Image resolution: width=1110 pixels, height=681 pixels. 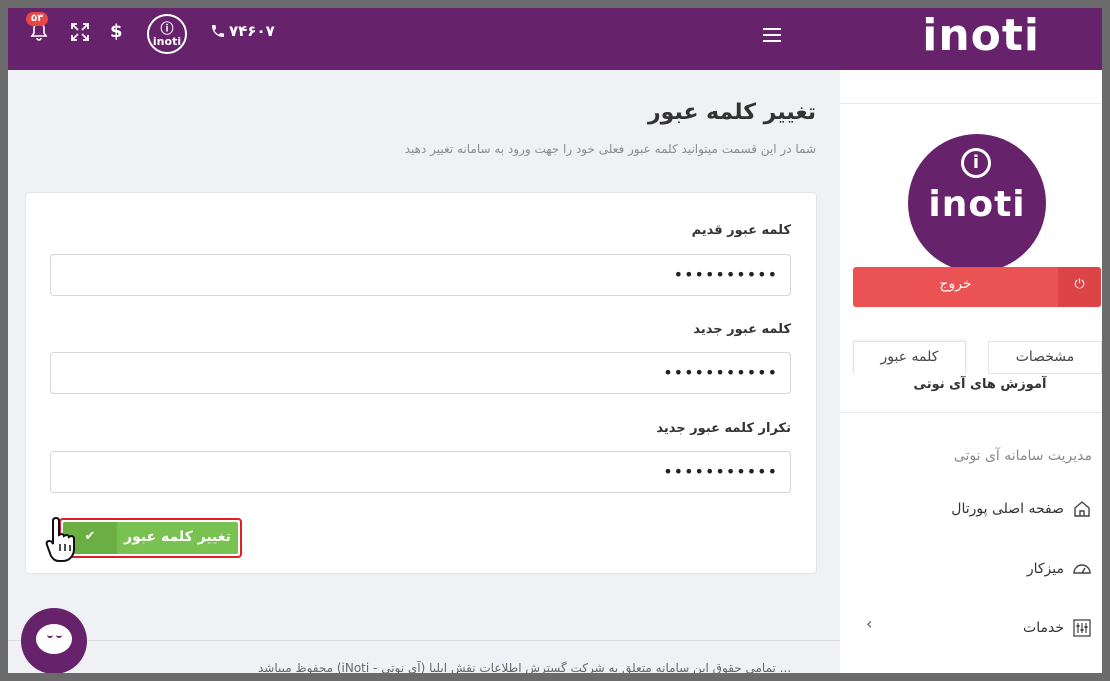 What do you see at coordinates (972, 569) in the screenshot?
I see `sidebar-item-desk: میزکار` at bounding box center [972, 569].